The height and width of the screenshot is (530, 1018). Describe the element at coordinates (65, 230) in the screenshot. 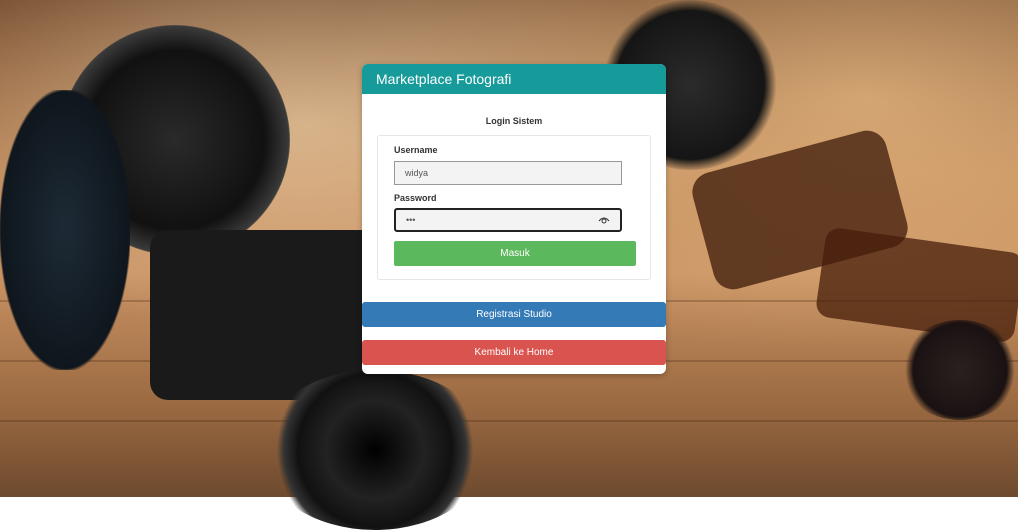

I see `lens-barrel-shape` at that location.